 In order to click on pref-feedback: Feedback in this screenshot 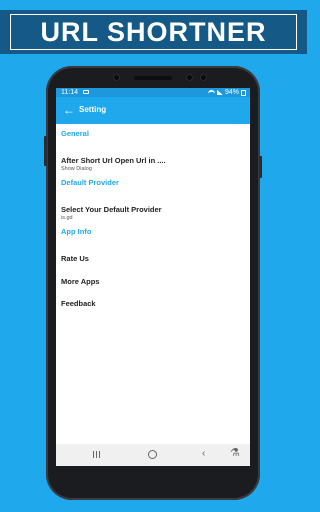, I will do `click(78, 303)`.